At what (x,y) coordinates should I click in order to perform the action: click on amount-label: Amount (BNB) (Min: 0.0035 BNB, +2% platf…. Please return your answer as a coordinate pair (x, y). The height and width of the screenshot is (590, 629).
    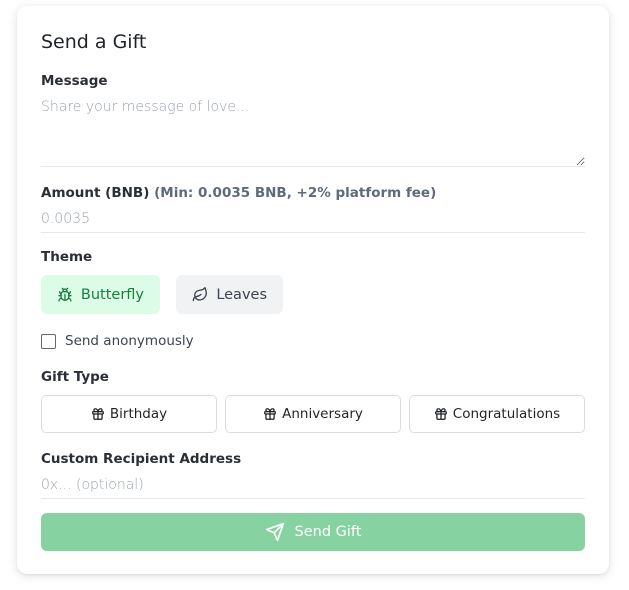
    Looking at the image, I should click on (238, 193).